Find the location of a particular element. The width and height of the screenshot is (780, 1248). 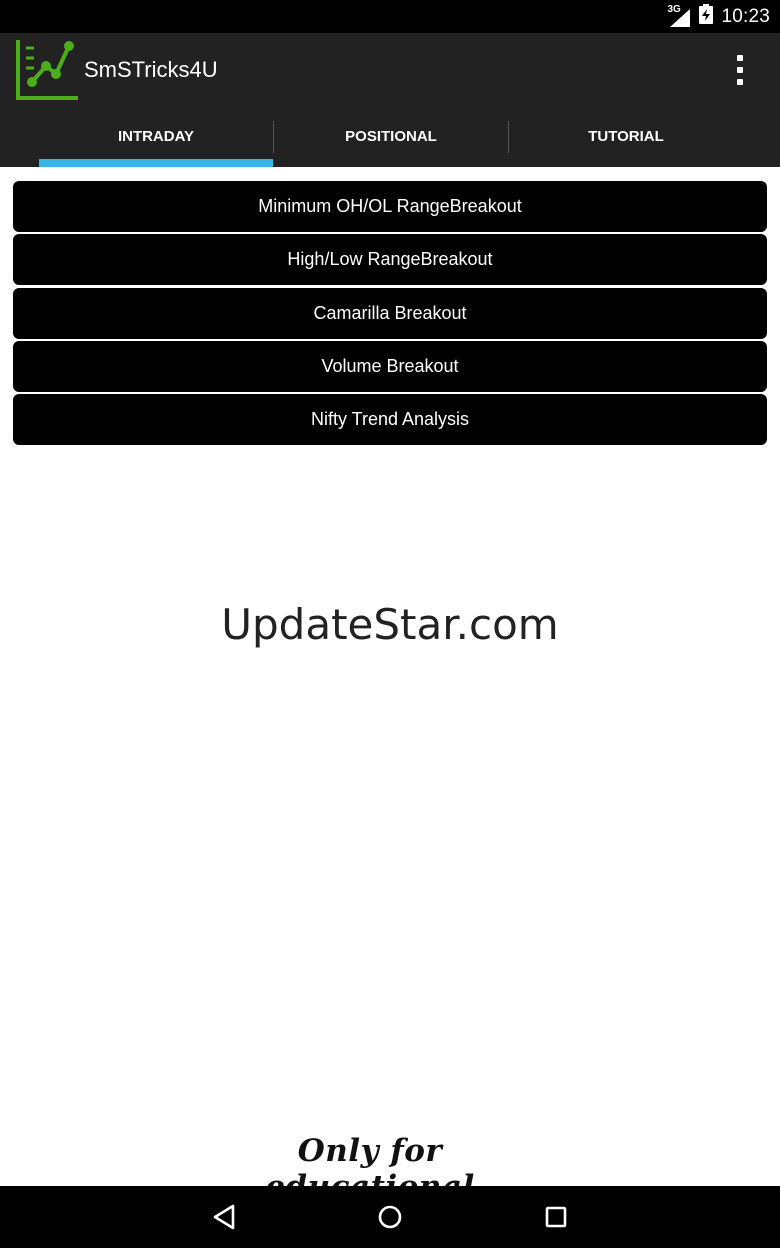

volume-breakout-button: Volume Breakout is located at coordinates (390, 366).